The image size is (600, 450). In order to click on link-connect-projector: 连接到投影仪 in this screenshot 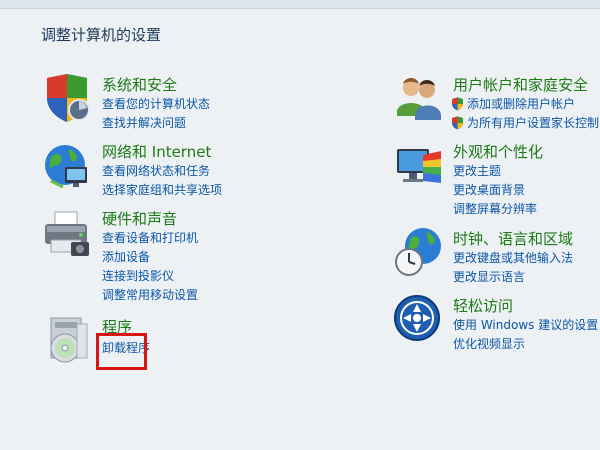, I will do `click(150, 275)`.